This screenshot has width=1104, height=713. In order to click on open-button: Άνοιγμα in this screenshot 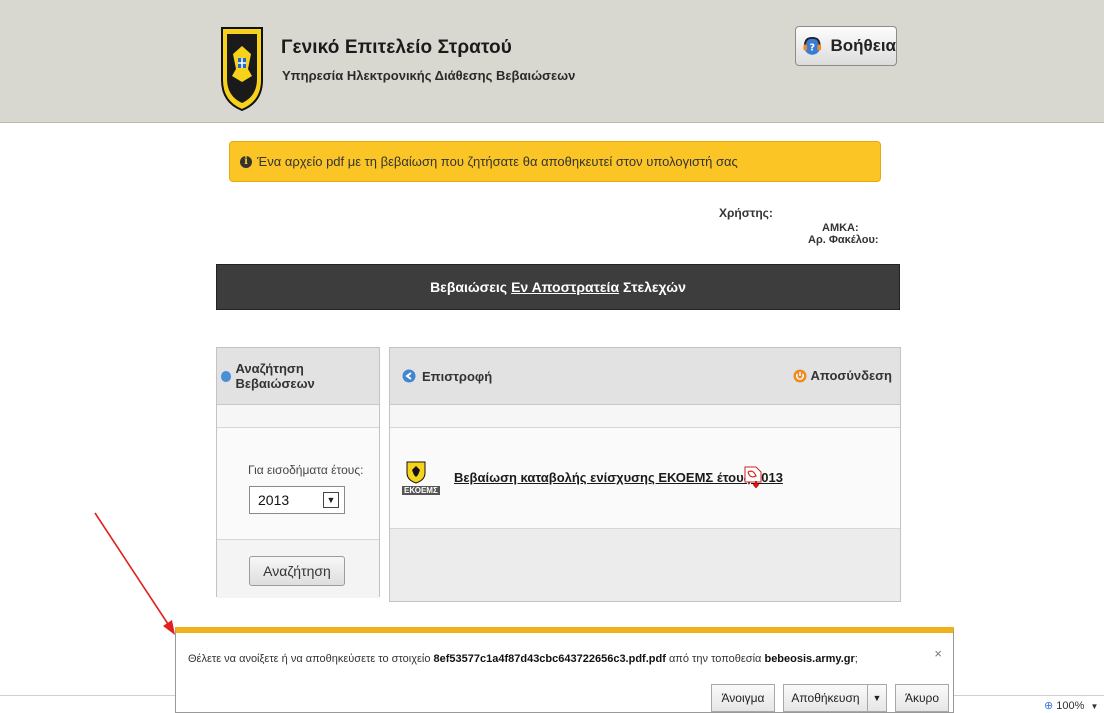, I will do `click(743, 698)`.